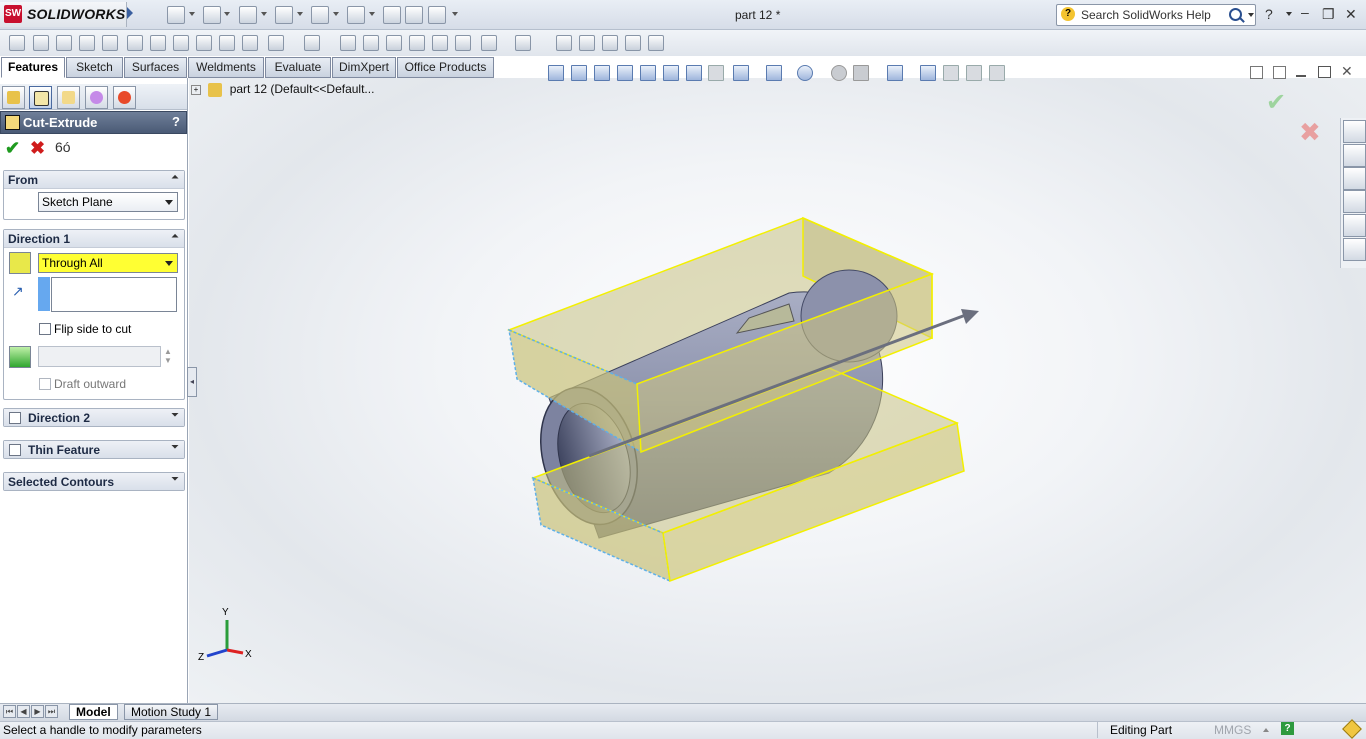  What do you see at coordinates (633, 43) in the screenshot?
I see `indent-icon` at bounding box center [633, 43].